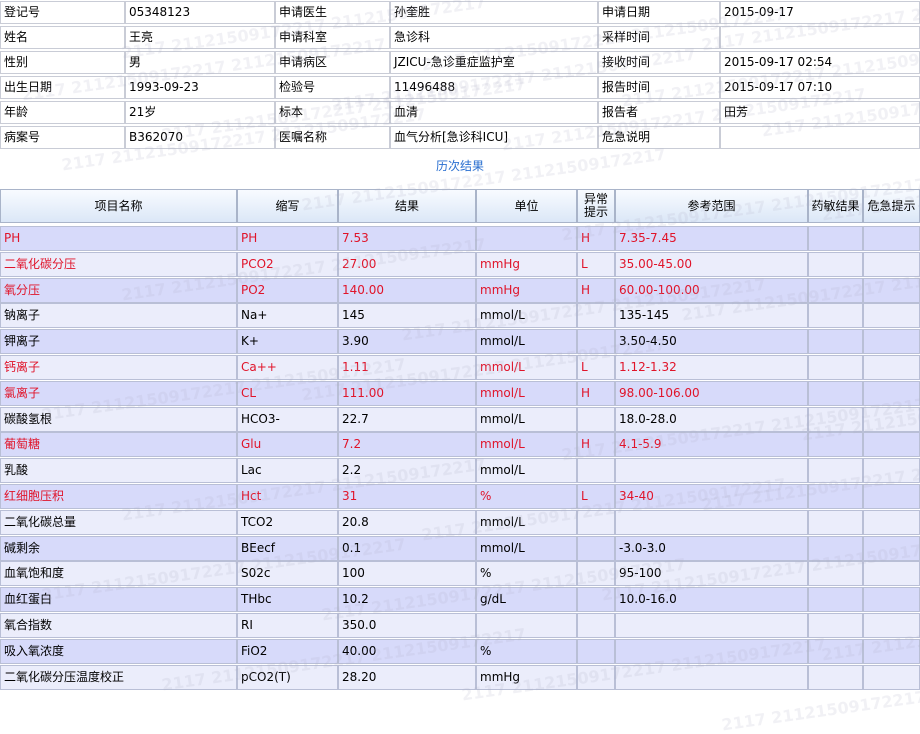  What do you see at coordinates (820, 62) in the screenshot?
I see `info-value: 2015-09-17 02:54` at bounding box center [820, 62].